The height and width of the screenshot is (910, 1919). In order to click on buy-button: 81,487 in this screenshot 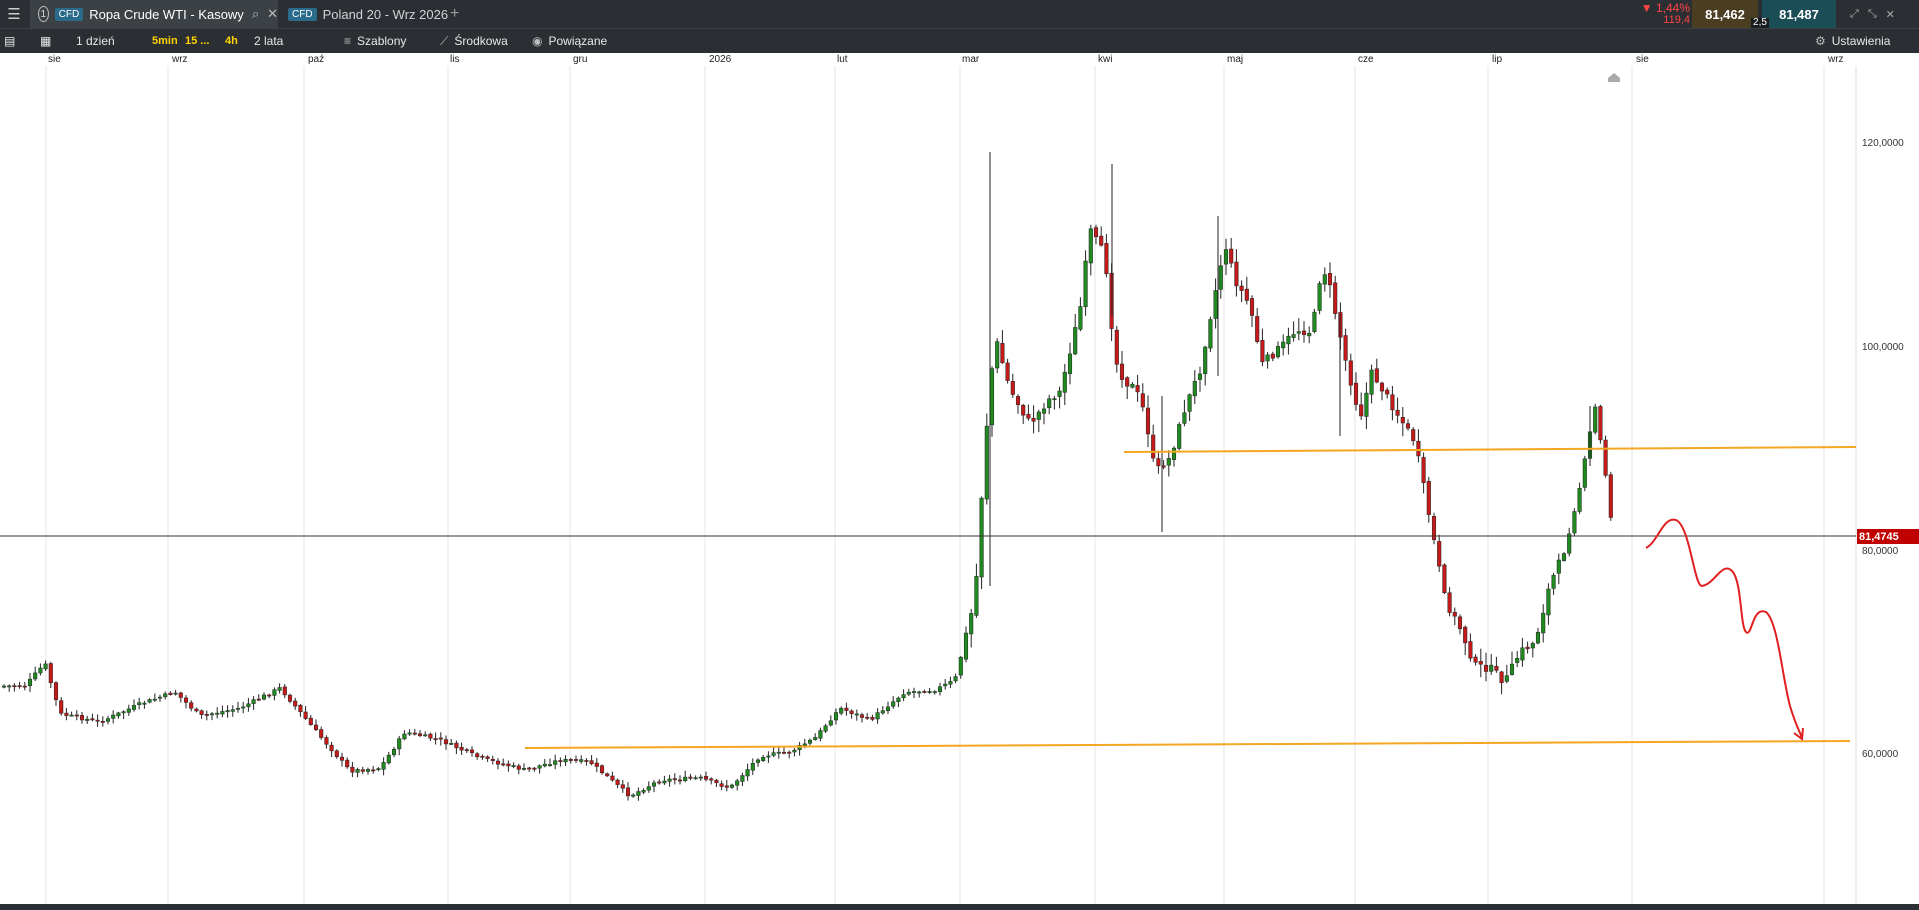, I will do `click(1799, 14)`.